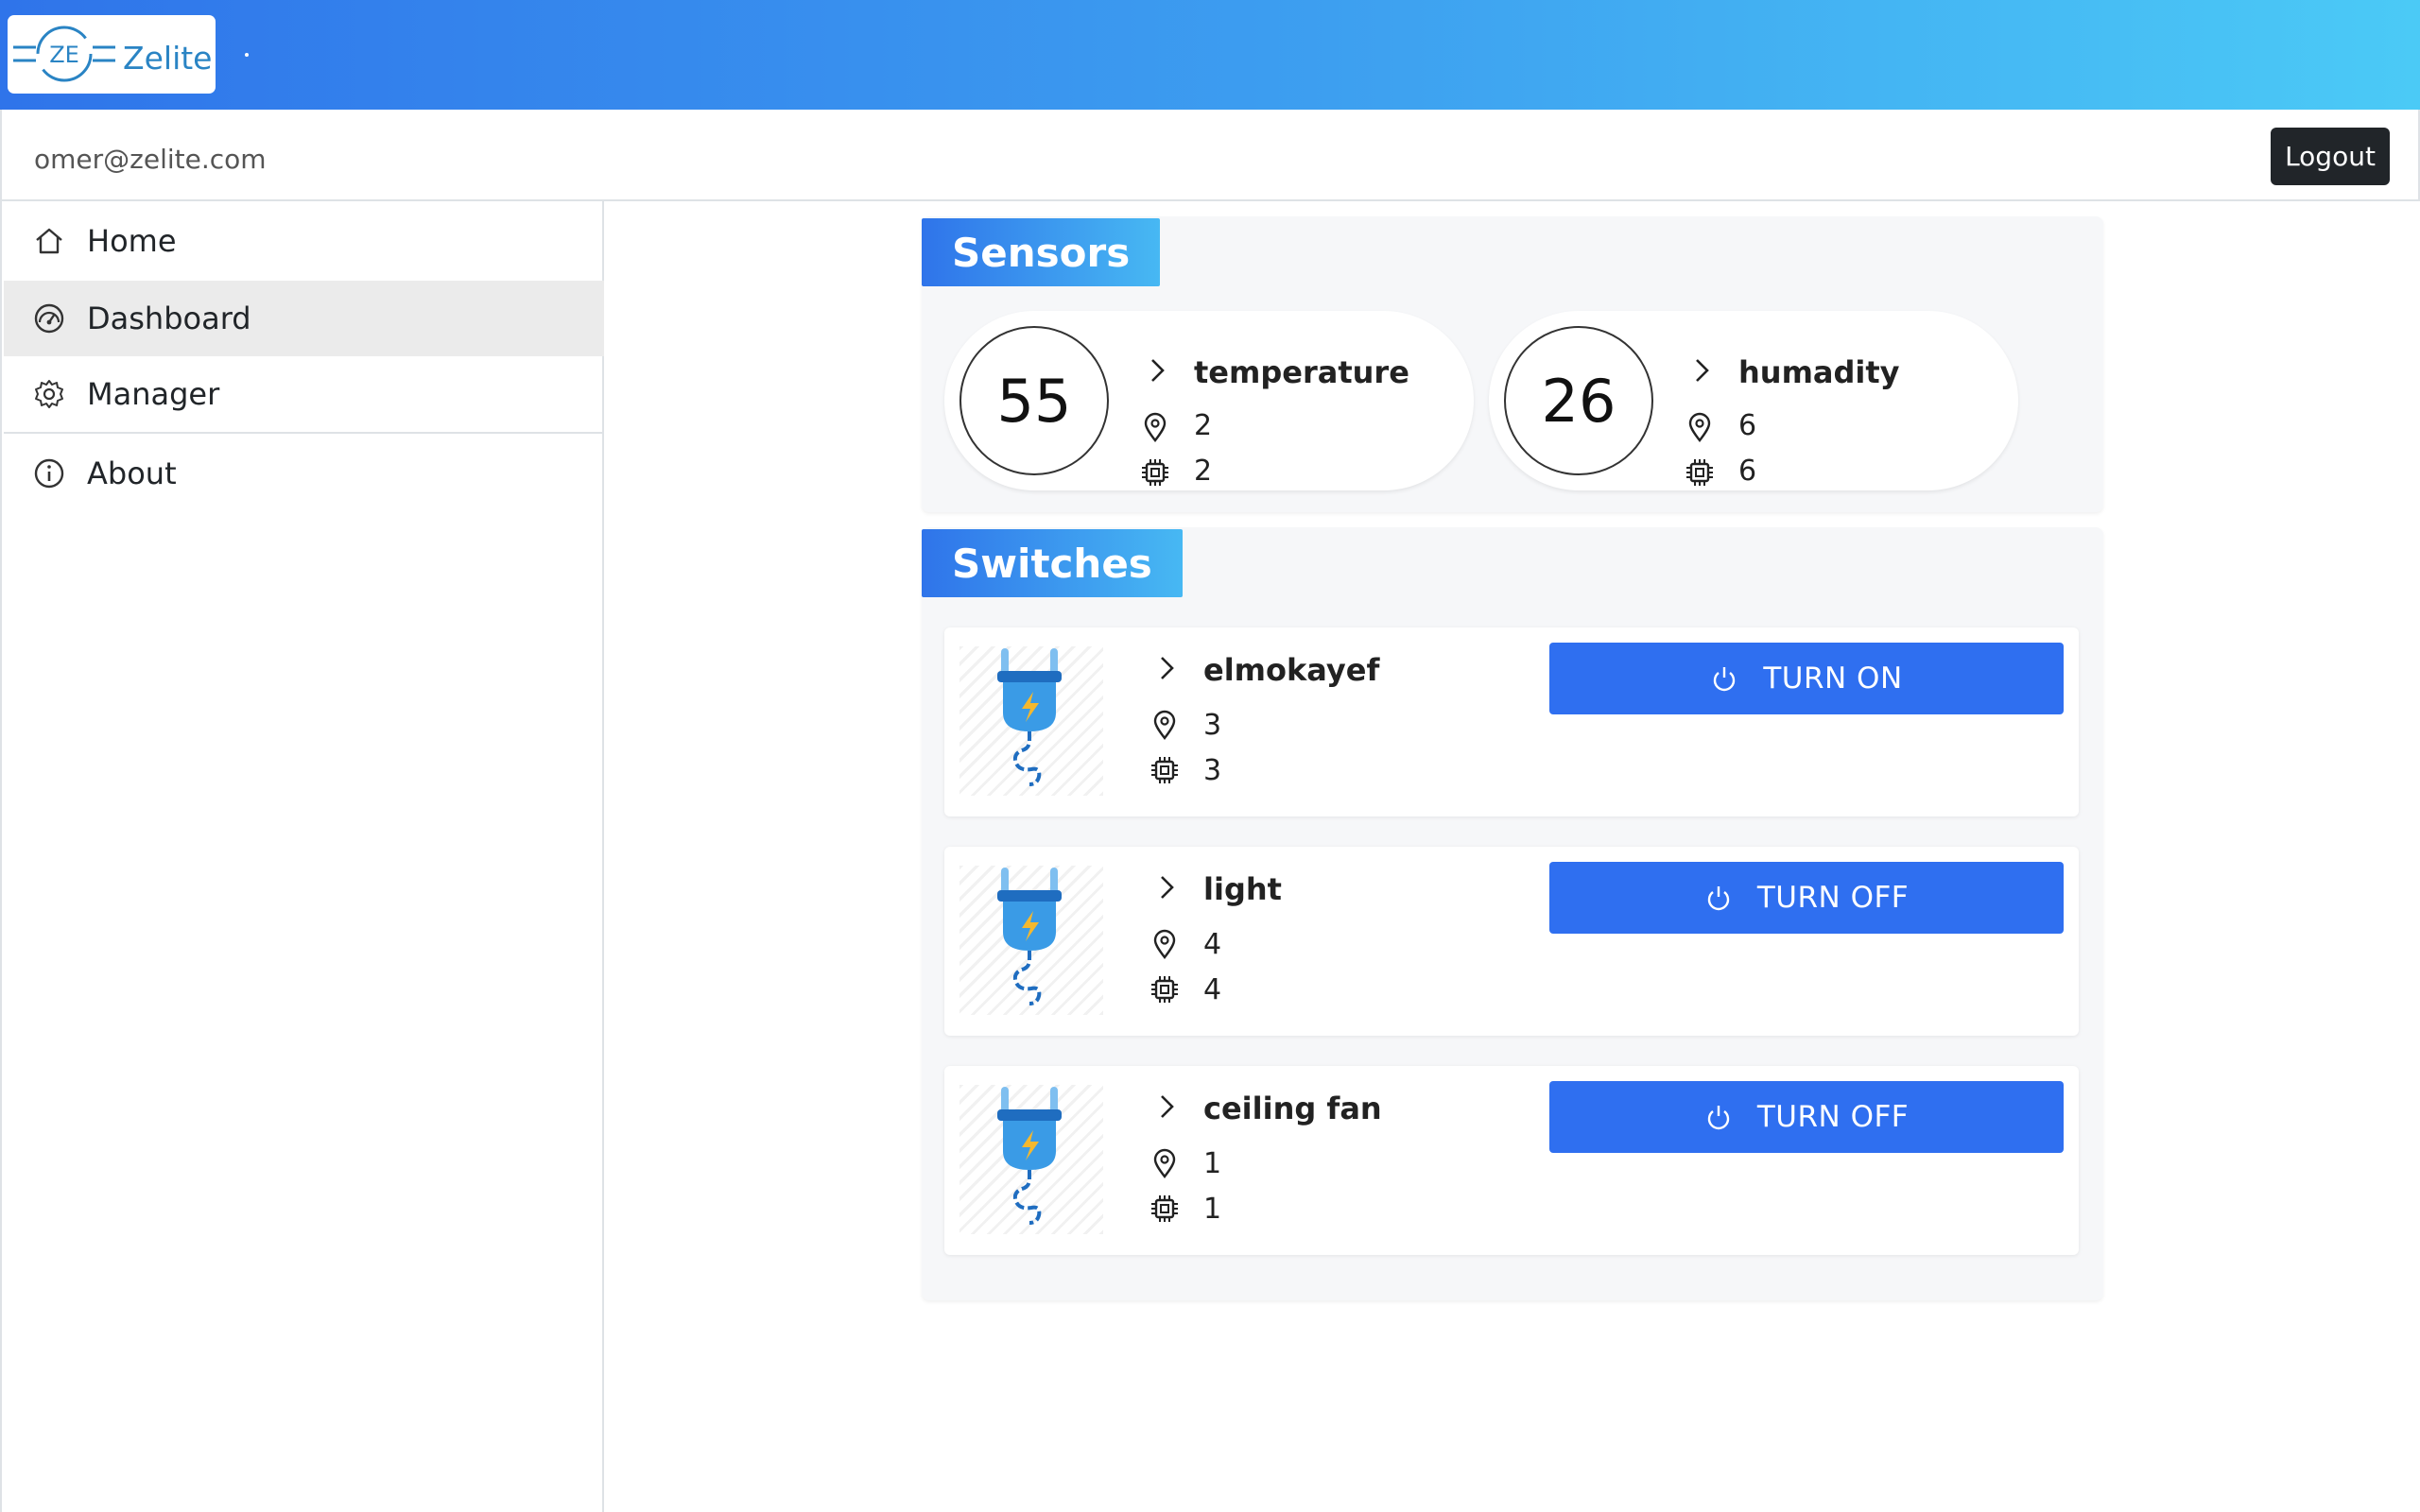 The width and height of the screenshot is (2420, 1512). I want to click on user-bar: omer@zelite.com Logout, so click(1210, 155).